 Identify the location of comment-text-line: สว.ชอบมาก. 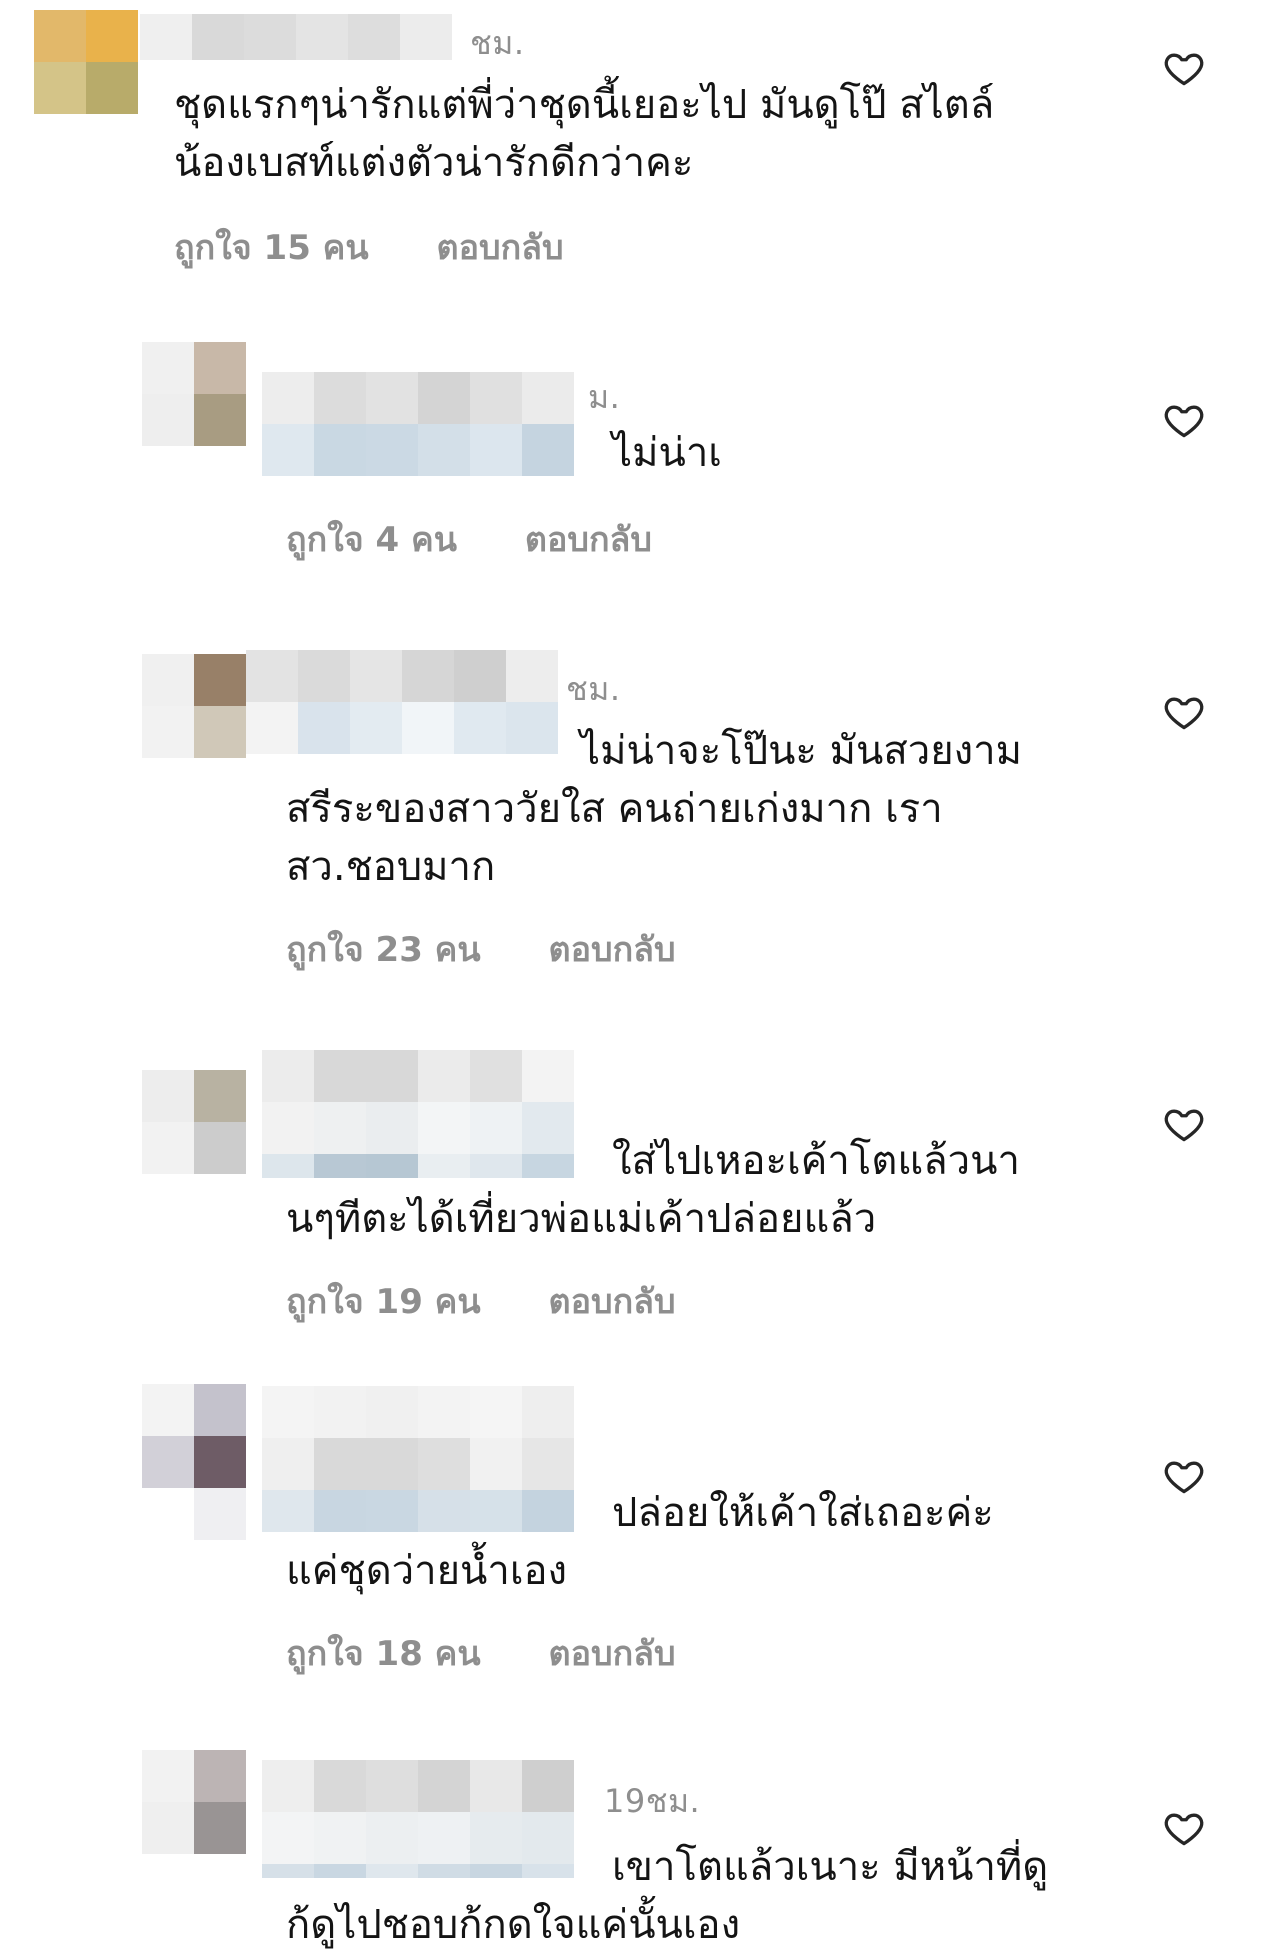
(391, 867).